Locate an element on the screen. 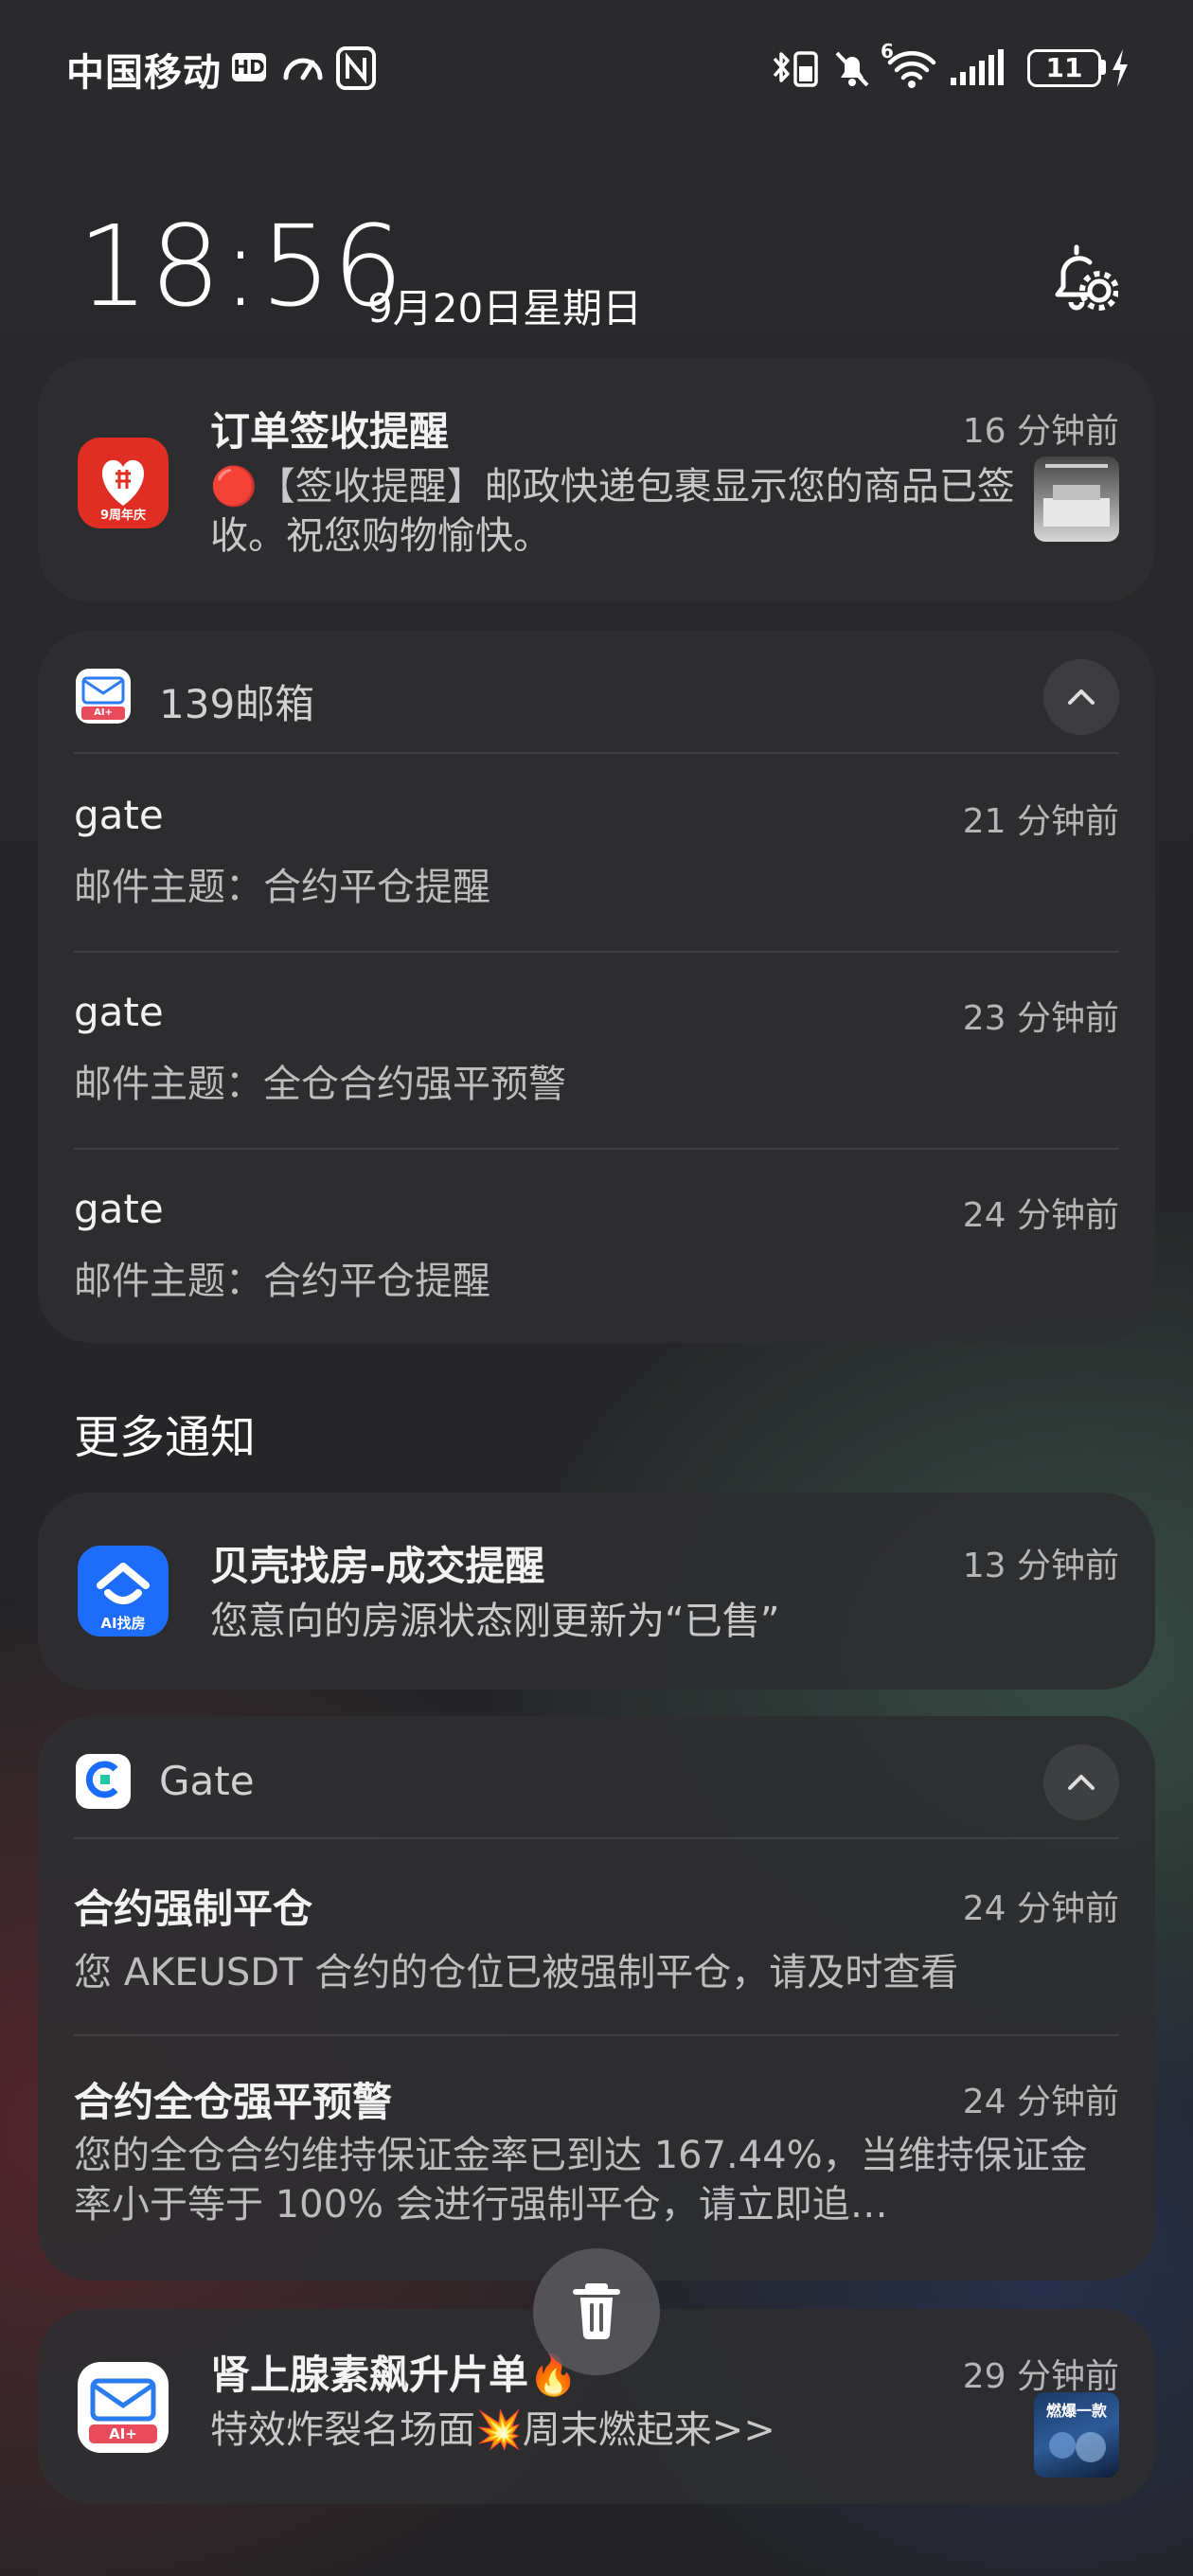  notification-title: 订单签收提醒 is located at coordinates (330, 431).